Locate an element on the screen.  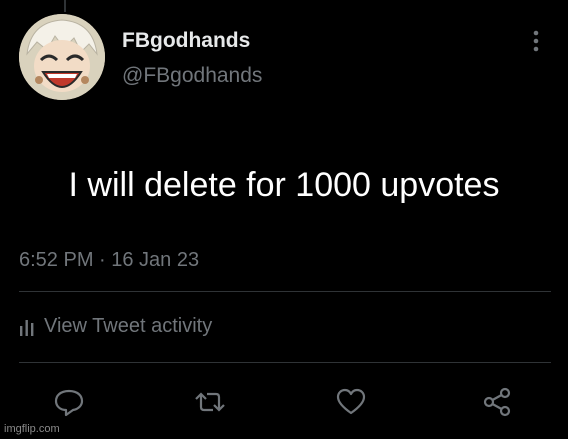
tweet-timestamp: 6:52 PM · 16 Jan 23 is located at coordinates (109, 260).